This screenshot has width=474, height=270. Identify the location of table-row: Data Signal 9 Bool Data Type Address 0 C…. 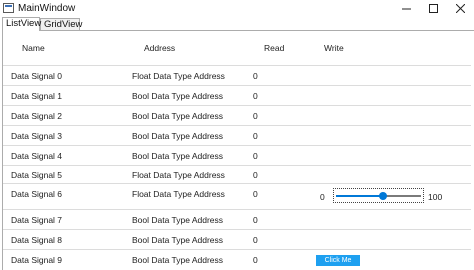
(237, 259).